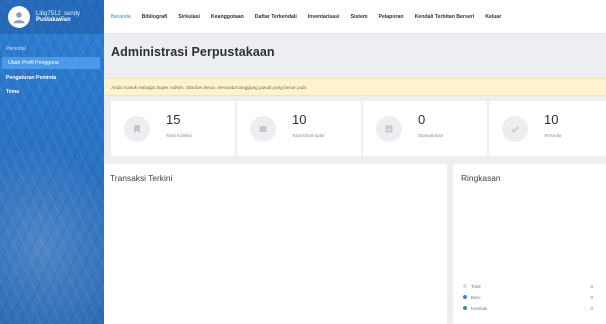  Describe the element at coordinates (431, 135) in the screenshot. I see `stat-label: Dipinjamkan` at that location.